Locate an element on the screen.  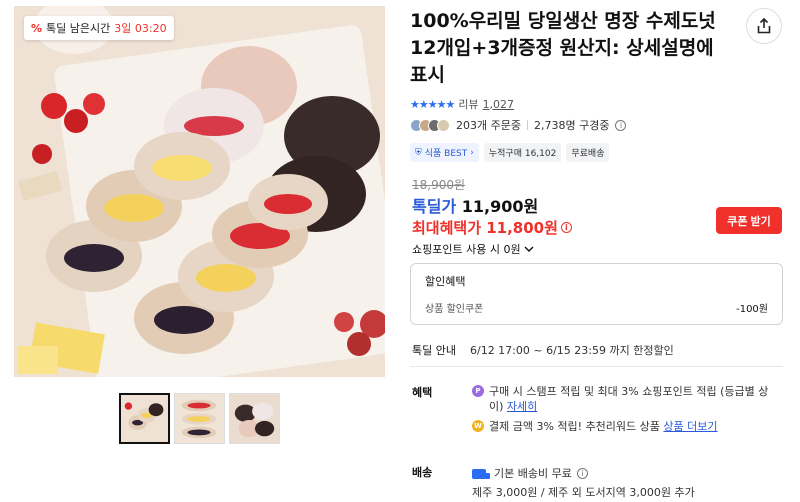
timer-label: 톡딜 남은시간 is located at coordinates (78, 28).